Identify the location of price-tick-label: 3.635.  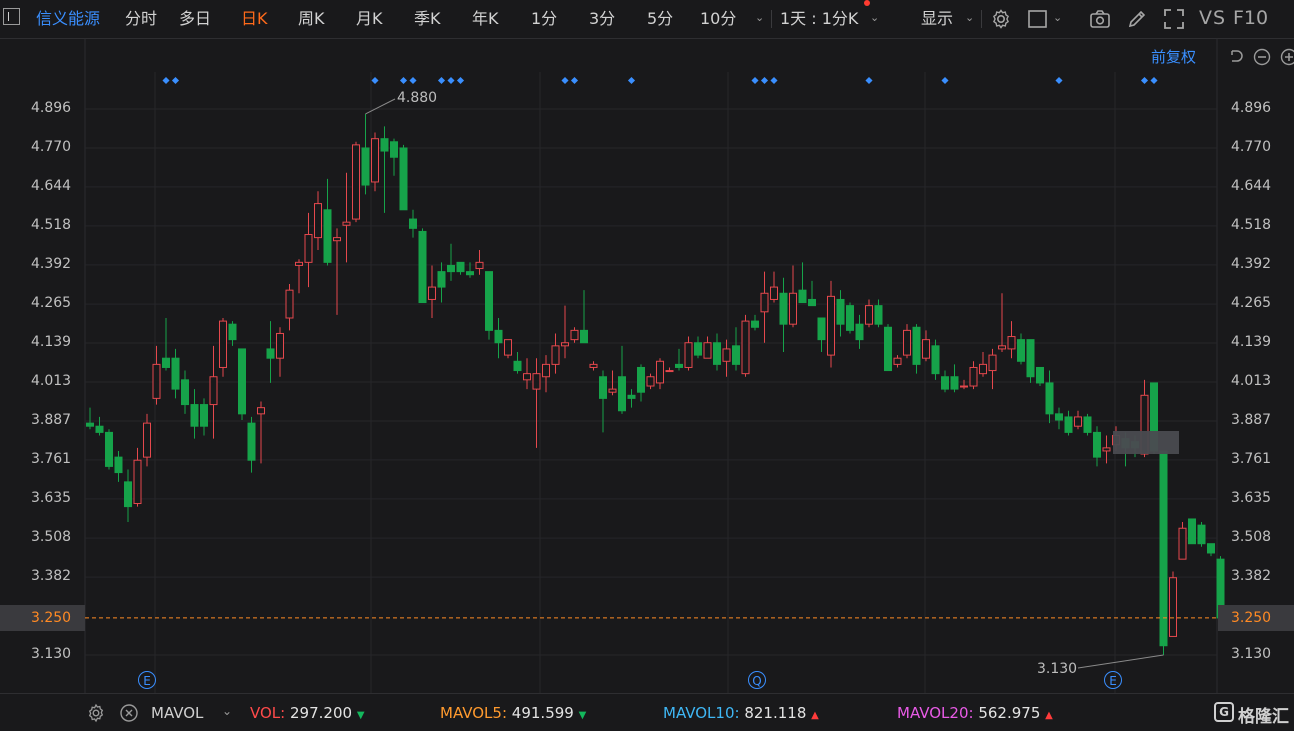
(71, 498).